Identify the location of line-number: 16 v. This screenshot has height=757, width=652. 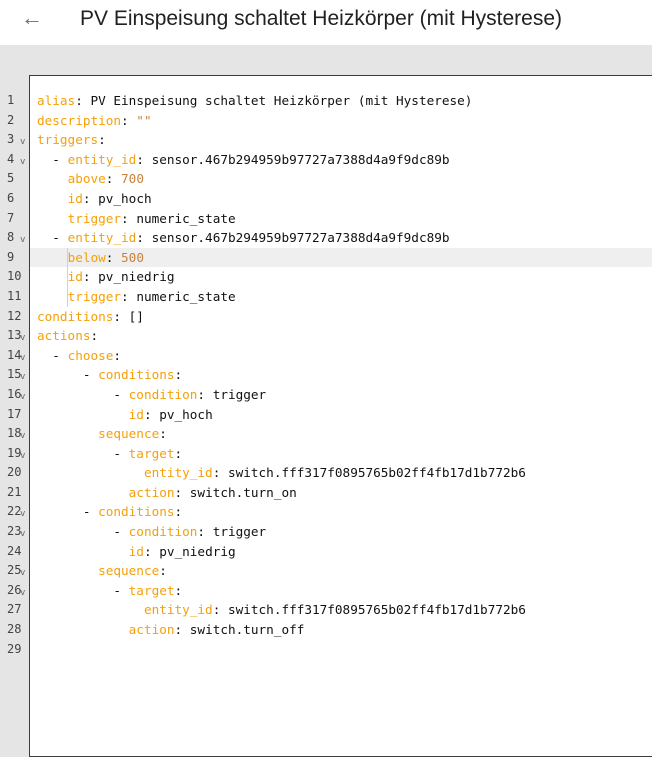
(14, 395).